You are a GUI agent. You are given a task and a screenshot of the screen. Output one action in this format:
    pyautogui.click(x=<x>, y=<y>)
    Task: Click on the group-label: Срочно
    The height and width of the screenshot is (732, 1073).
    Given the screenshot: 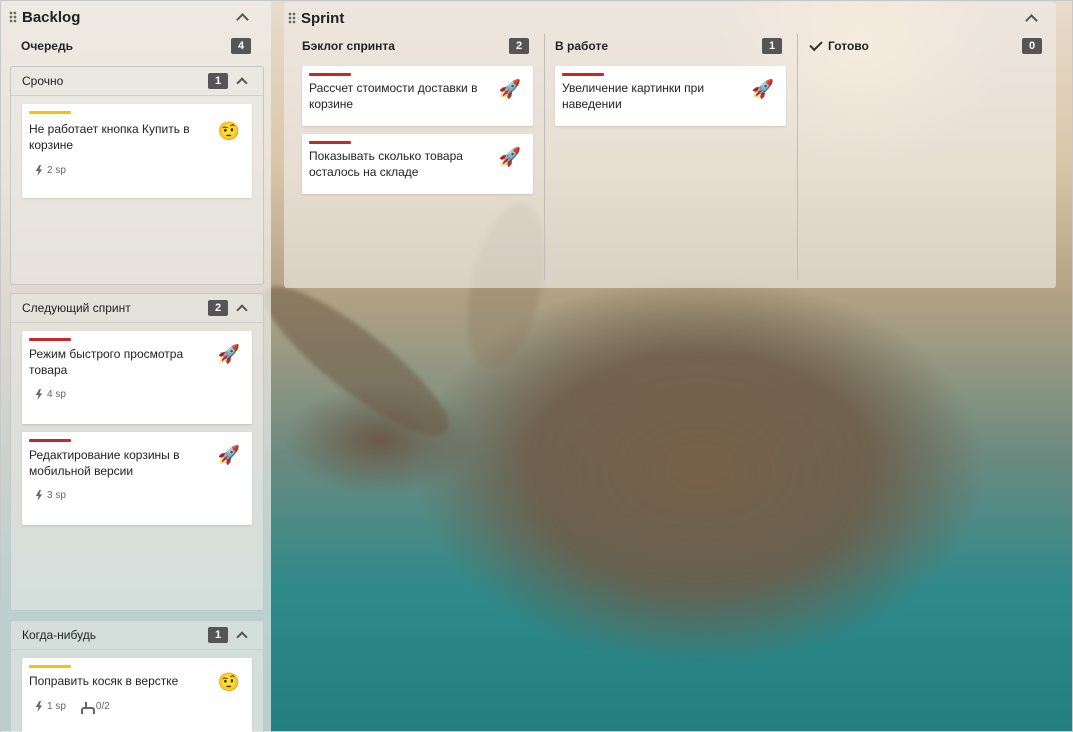 What is the action you would take?
    pyautogui.click(x=43, y=81)
    